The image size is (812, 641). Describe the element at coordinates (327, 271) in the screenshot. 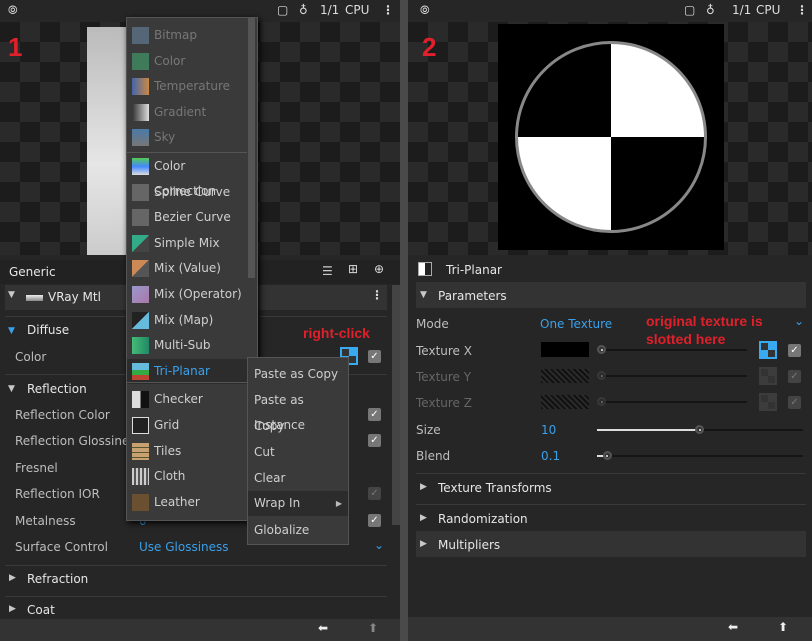

I see `settings-sliders-icon: ☰` at that location.